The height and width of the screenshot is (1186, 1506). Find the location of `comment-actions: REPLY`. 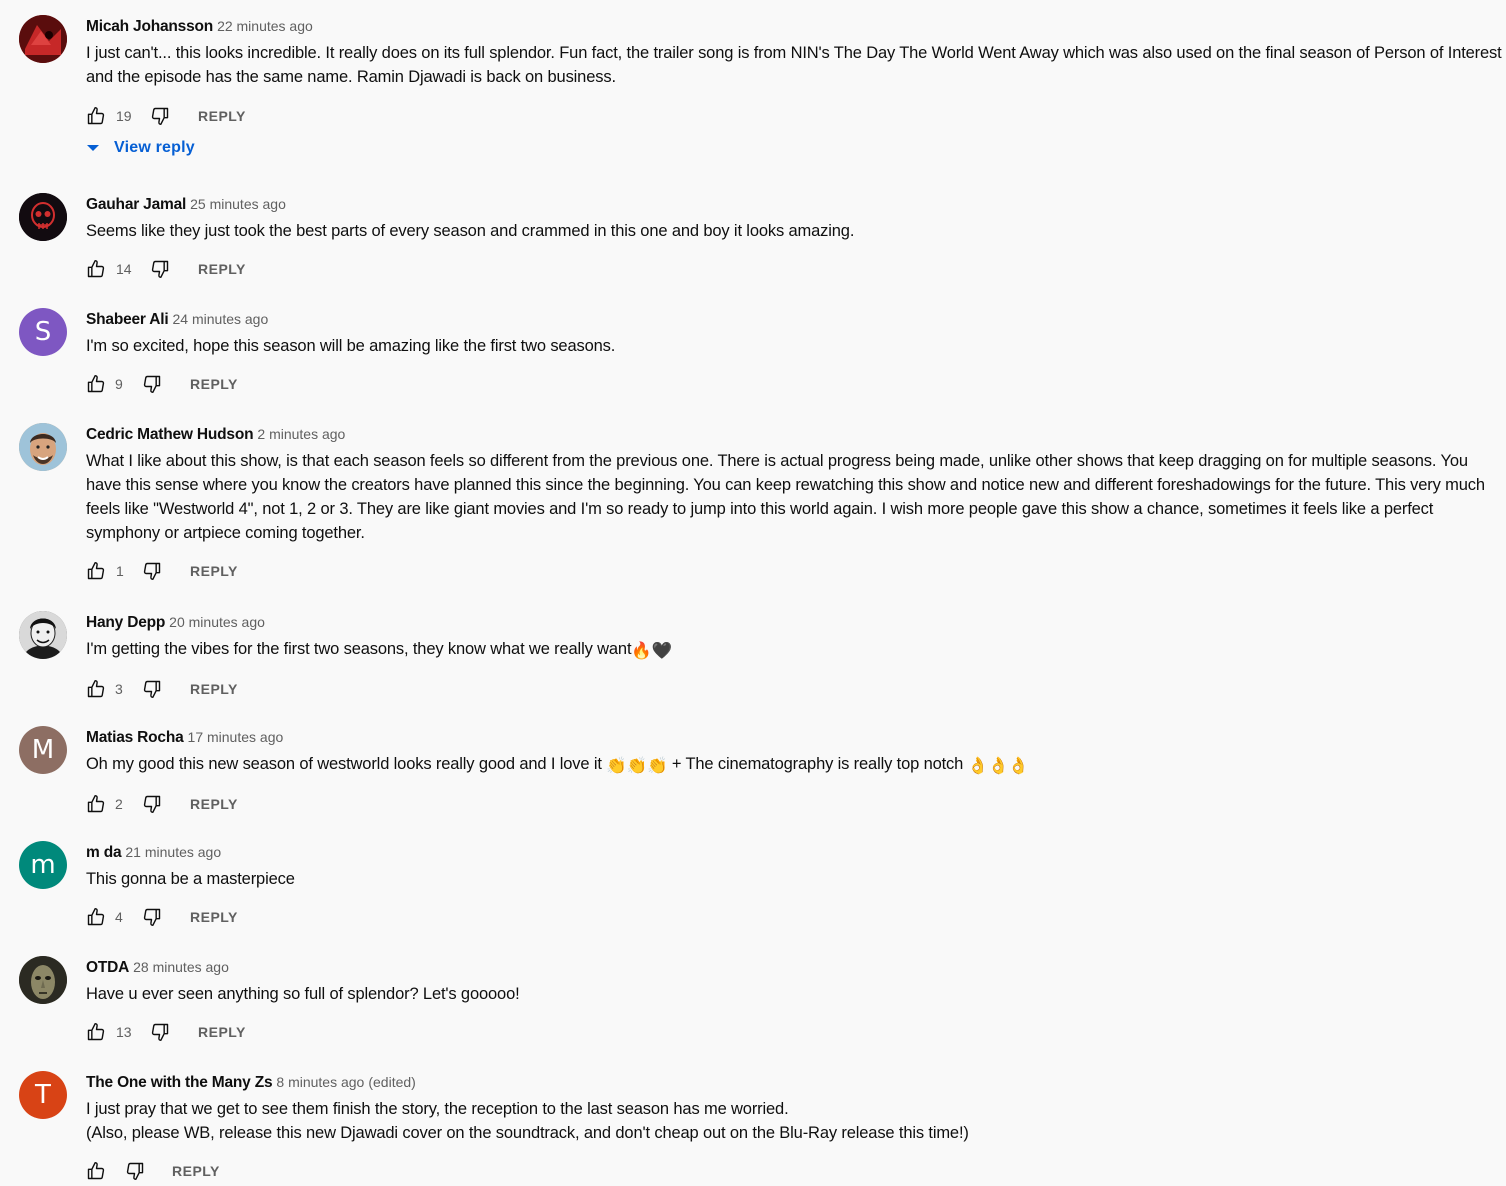

comment-actions: REPLY is located at coordinates (795, 1171).